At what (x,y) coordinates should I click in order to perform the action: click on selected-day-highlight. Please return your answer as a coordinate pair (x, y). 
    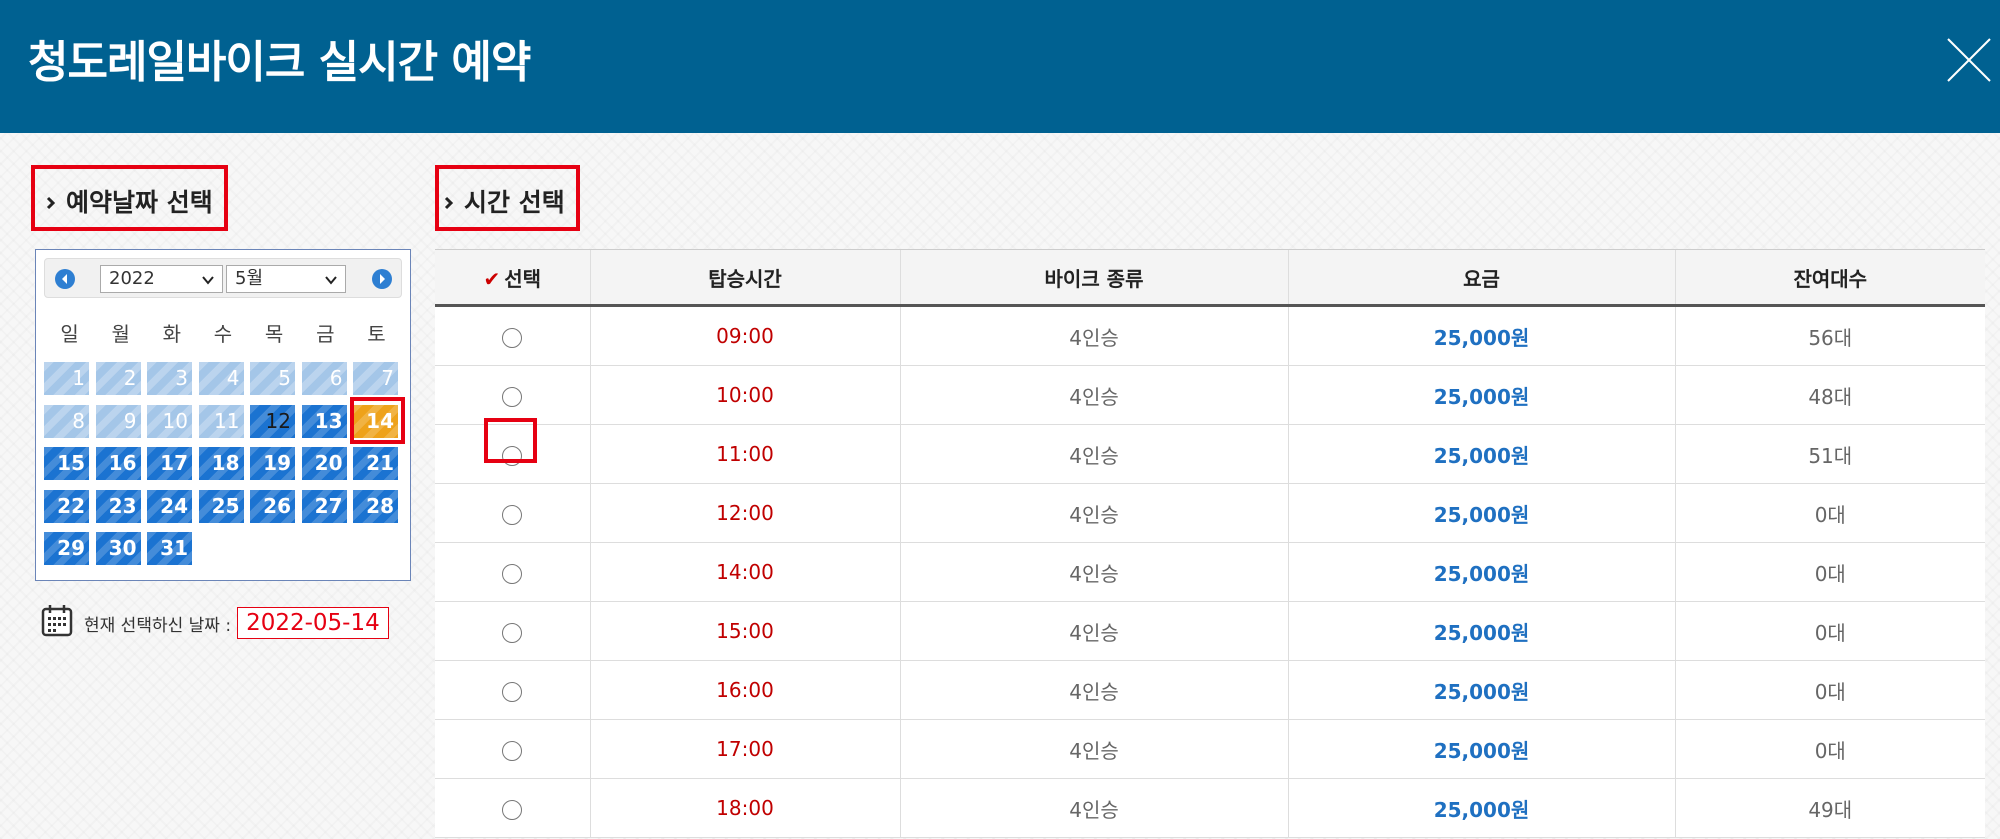
    Looking at the image, I should click on (377, 420).